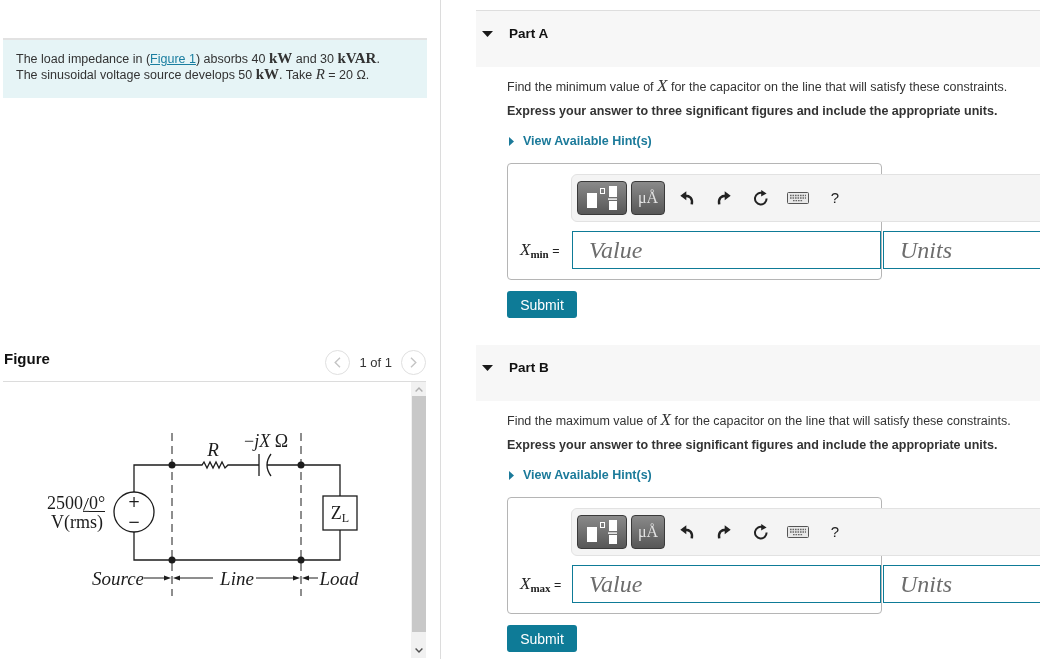 The height and width of the screenshot is (659, 1040). What do you see at coordinates (213, 449) in the screenshot?
I see `resistor-label: R` at bounding box center [213, 449].